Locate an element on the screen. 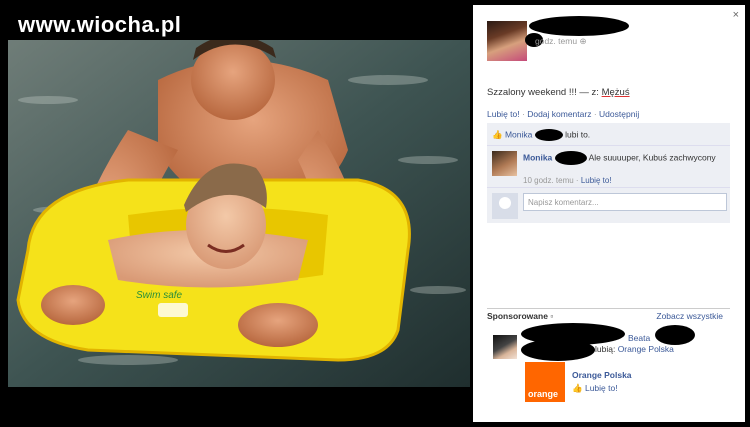 The width and height of the screenshot is (750, 427). ad-page-name: Orange Polska is located at coordinates (602, 375).